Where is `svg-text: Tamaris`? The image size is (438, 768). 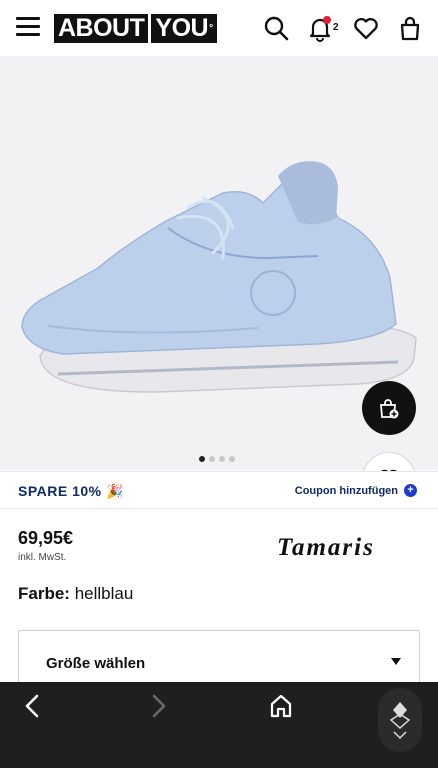 svg-text: Tamaris is located at coordinates (326, 547).